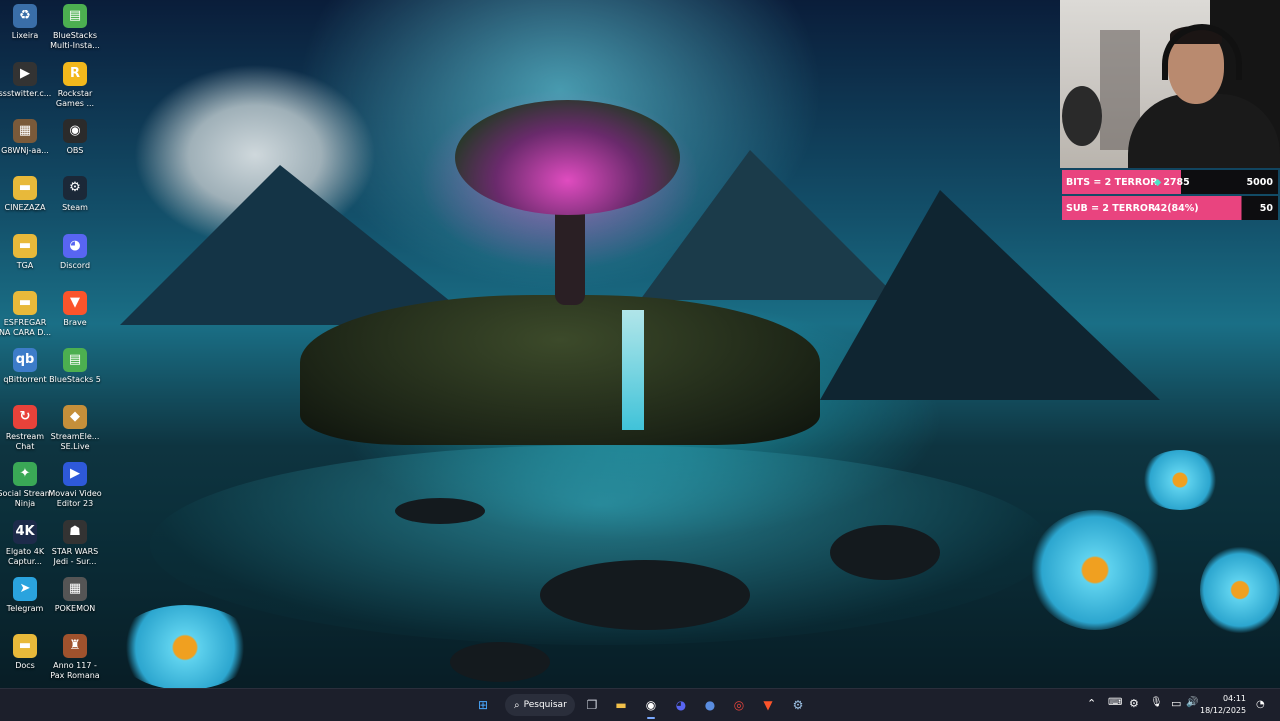  Describe the element at coordinates (25, 665) in the screenshot. I see `desktop-icon-label: Docs` at that location.